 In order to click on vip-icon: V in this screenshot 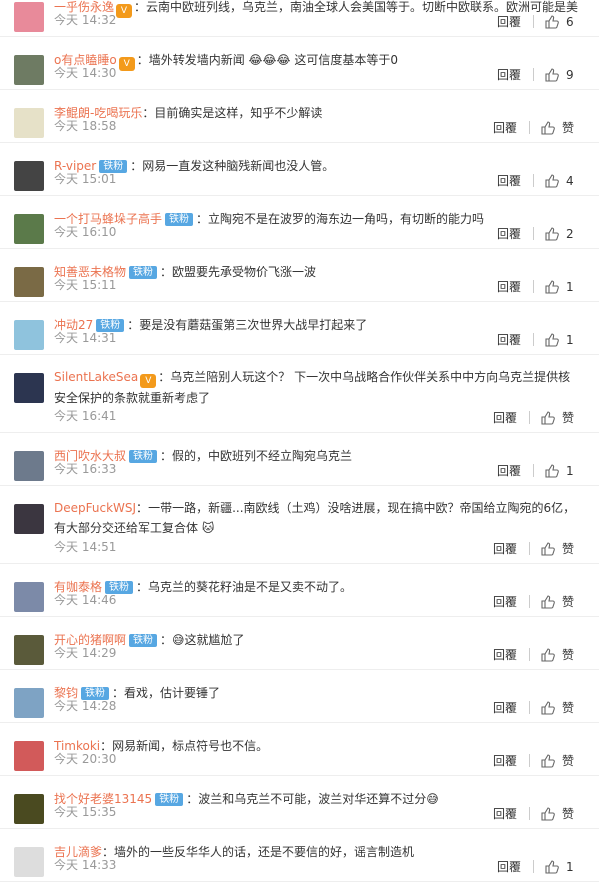, I will do `click(148, 381)`.